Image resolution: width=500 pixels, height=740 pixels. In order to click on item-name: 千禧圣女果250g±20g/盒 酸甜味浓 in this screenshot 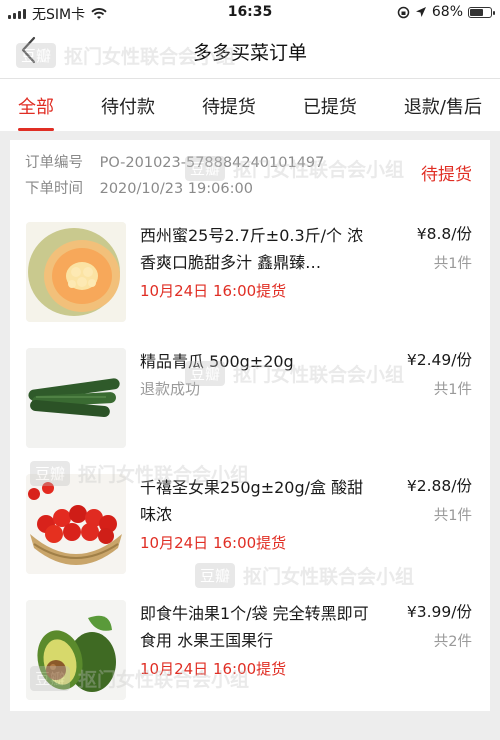, I will do `click(252, 501)`.